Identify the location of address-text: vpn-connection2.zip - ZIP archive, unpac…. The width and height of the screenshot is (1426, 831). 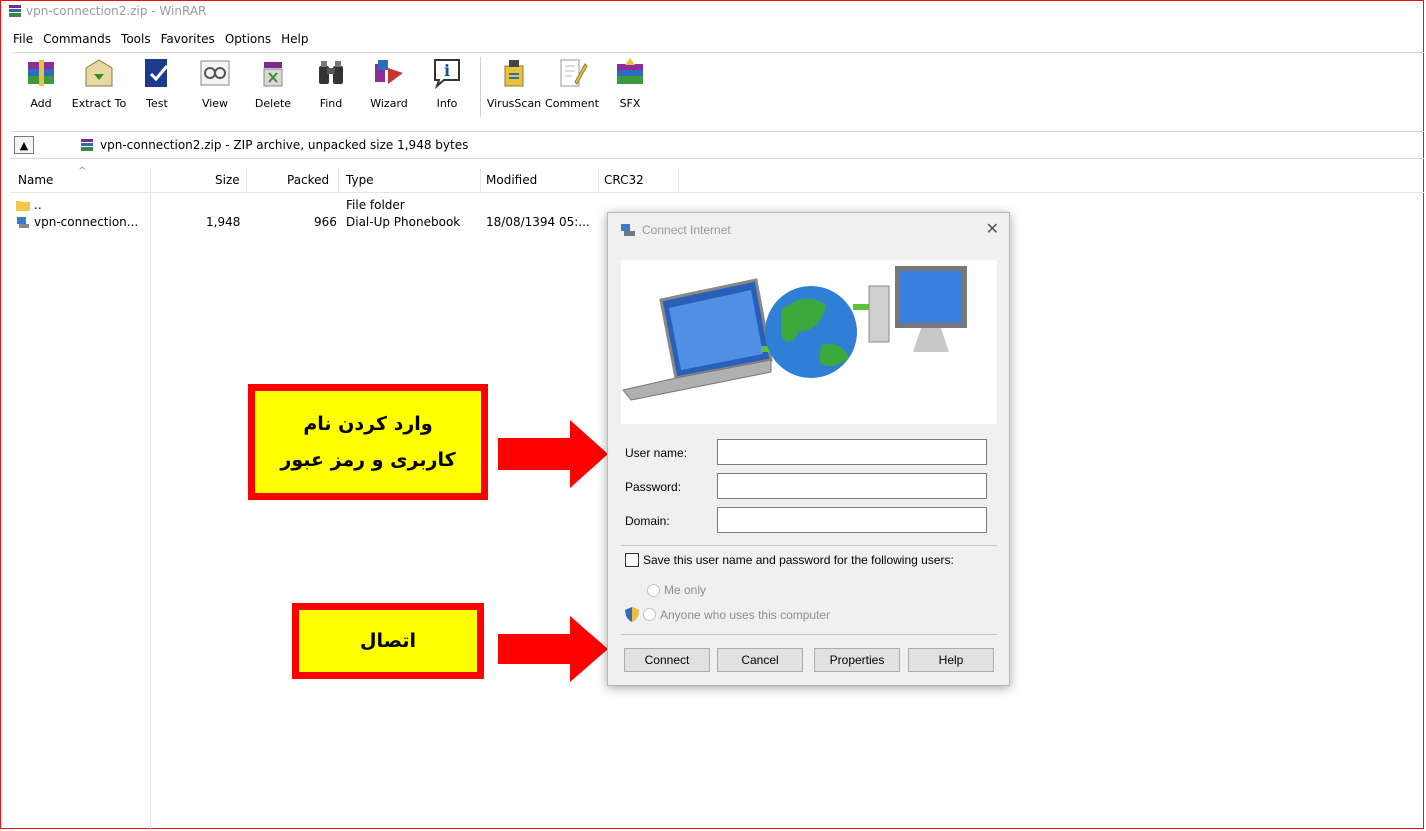
(284, 145).